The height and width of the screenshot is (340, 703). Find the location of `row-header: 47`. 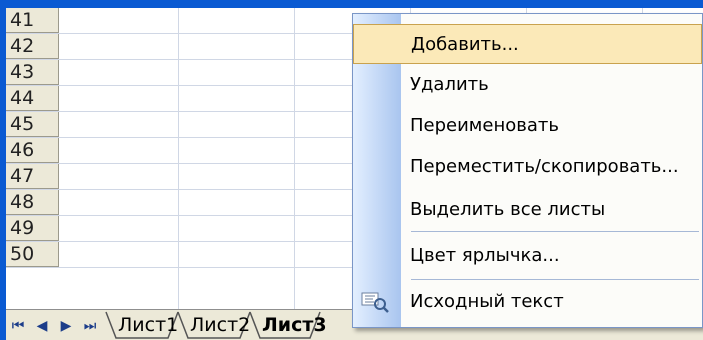

row-header: 47 is located at coordinates (32, 176).